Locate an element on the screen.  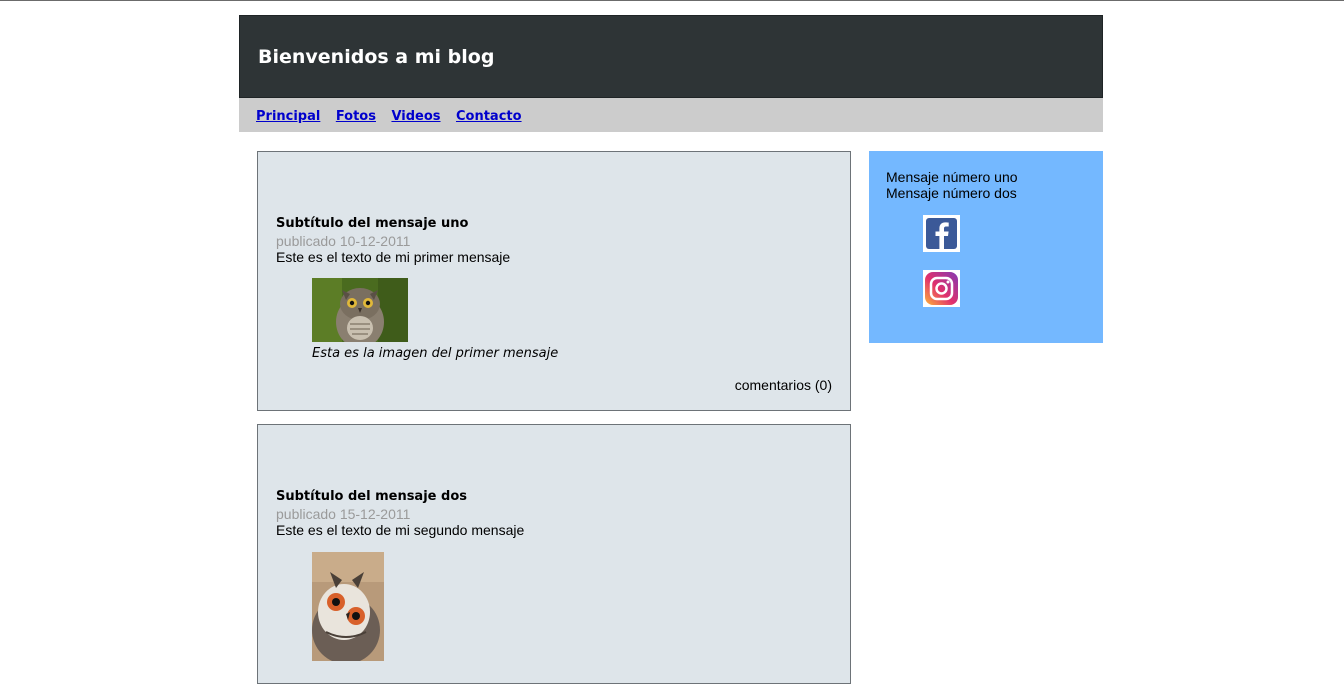
post-subtitle: Subtítulo del mensaje uno is located at coordinates (372, 223).